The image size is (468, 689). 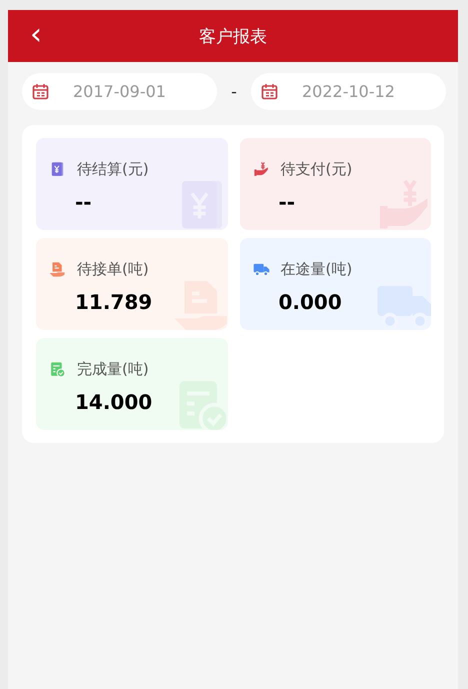 What do you see at coordinates (113, 169) in the screenshot?
I see `stat-label: 待结算(元)` at bounding box center [113, 169].